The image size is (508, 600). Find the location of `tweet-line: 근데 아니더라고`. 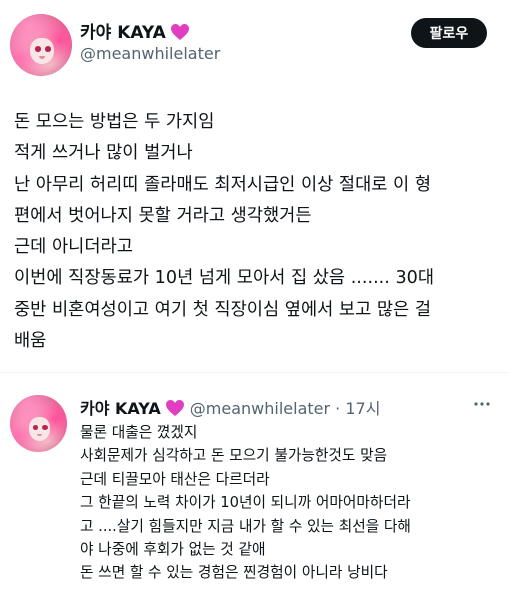

tweet-line: 근데 아니더라고 is located at coordinates (73, 247).